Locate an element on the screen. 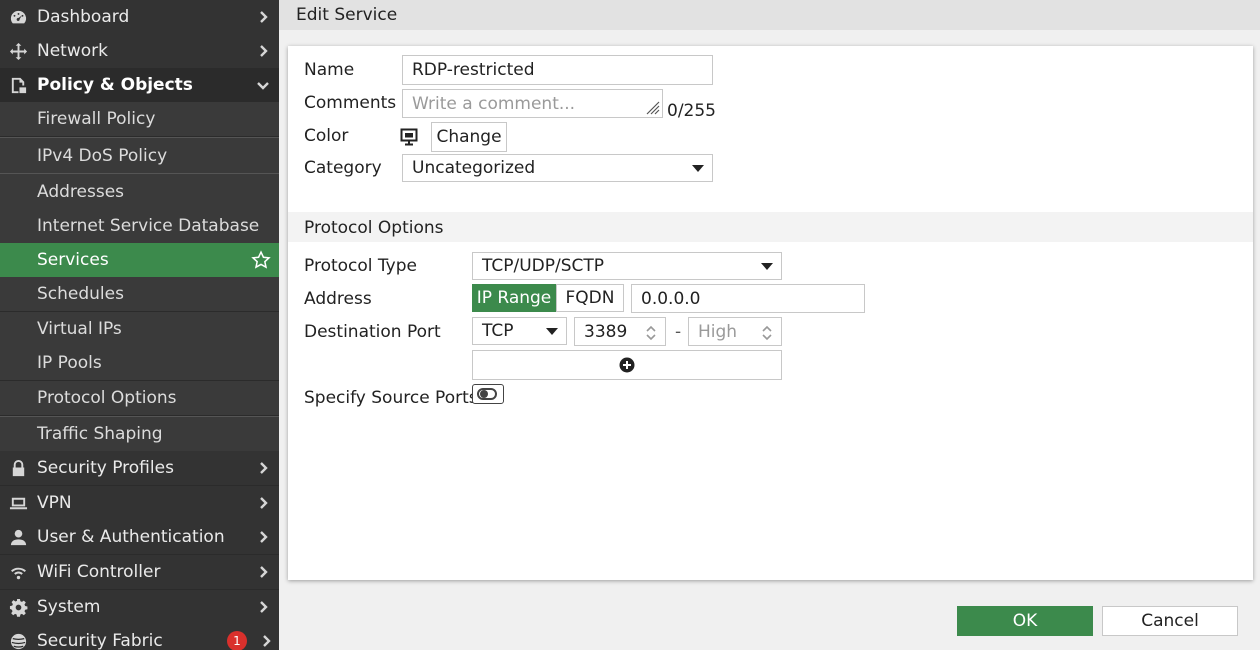 This screenshot has height=650, width=1260. color-label: Color is located at coordinates (326, 136).